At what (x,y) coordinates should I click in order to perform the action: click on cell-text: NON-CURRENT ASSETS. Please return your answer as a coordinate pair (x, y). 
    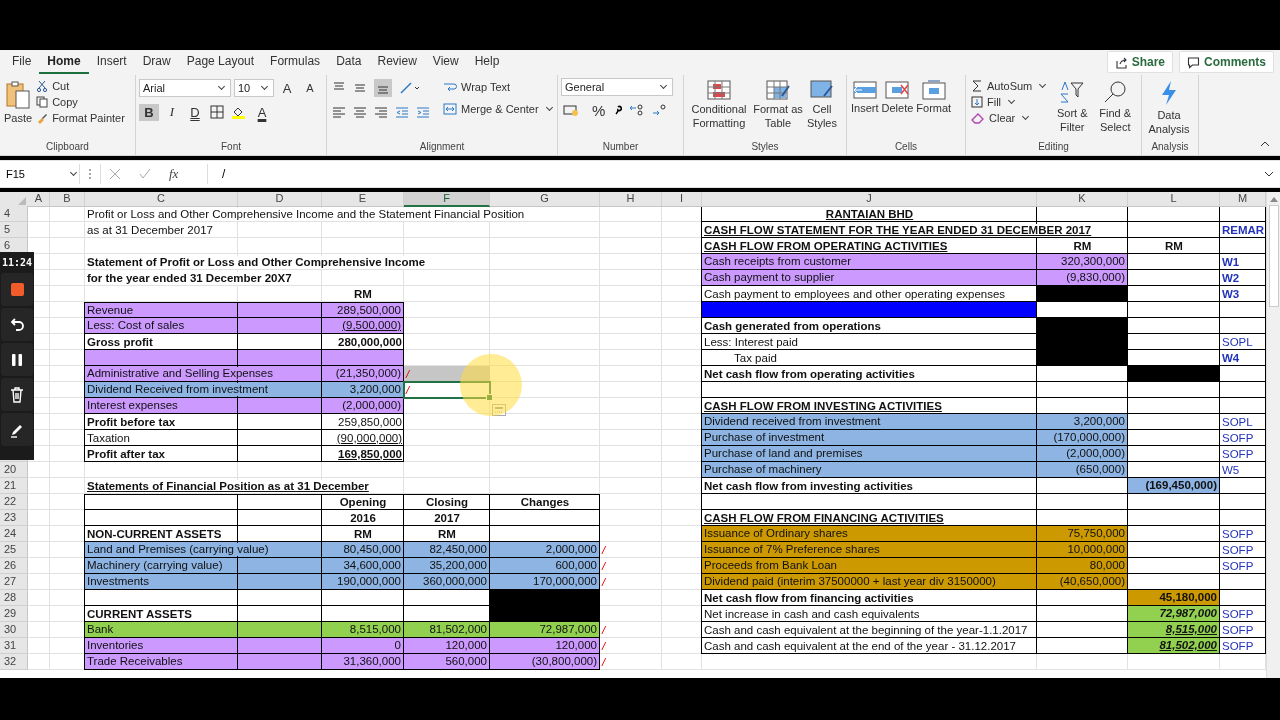
    Looking at the image, I should click on (154, 534).